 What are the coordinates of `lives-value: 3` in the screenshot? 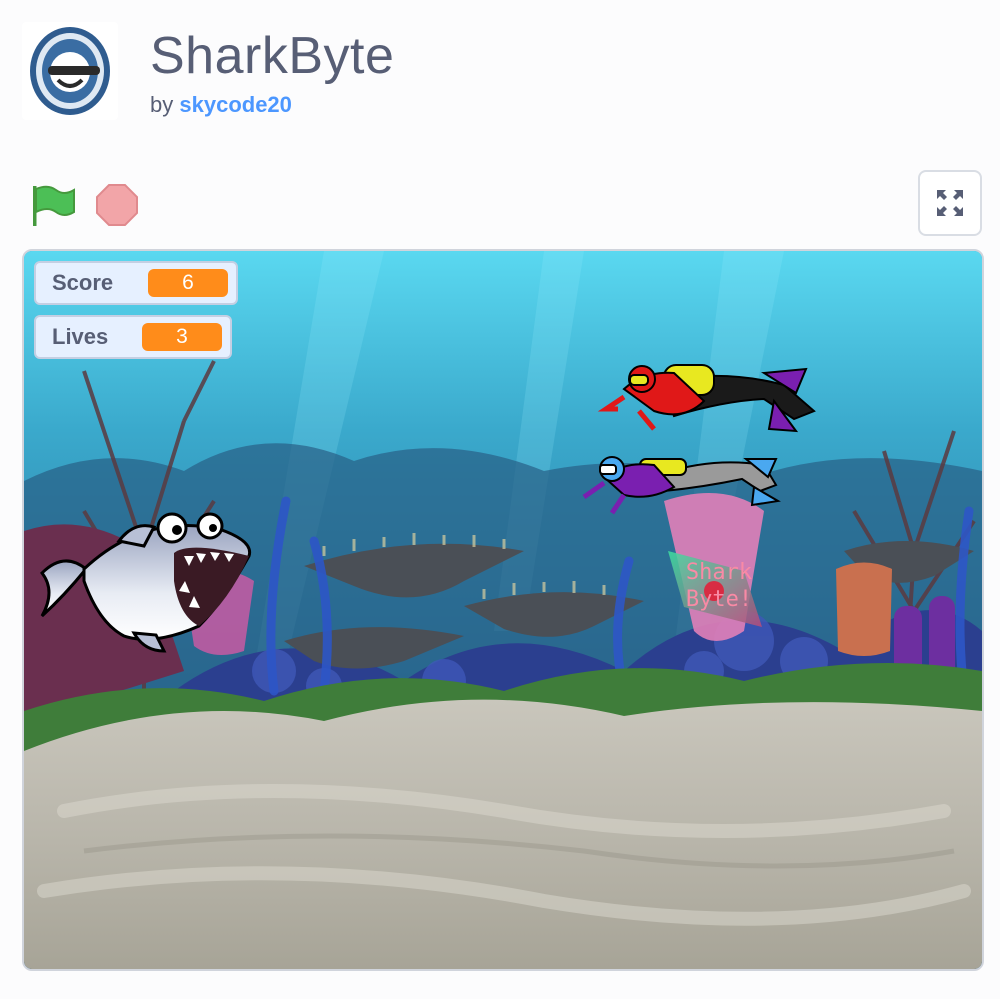 It's located at (182, 337).